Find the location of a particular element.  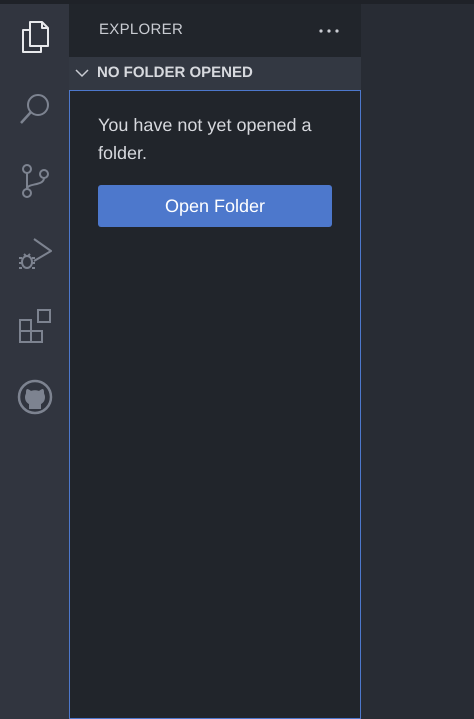

github-icon is located at coordinates (35, 397).